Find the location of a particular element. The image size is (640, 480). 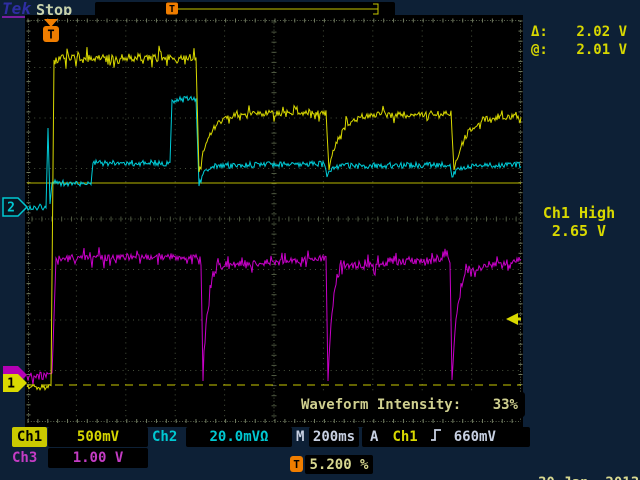

delta-label: Δ: is located at coordinates (539, 32).